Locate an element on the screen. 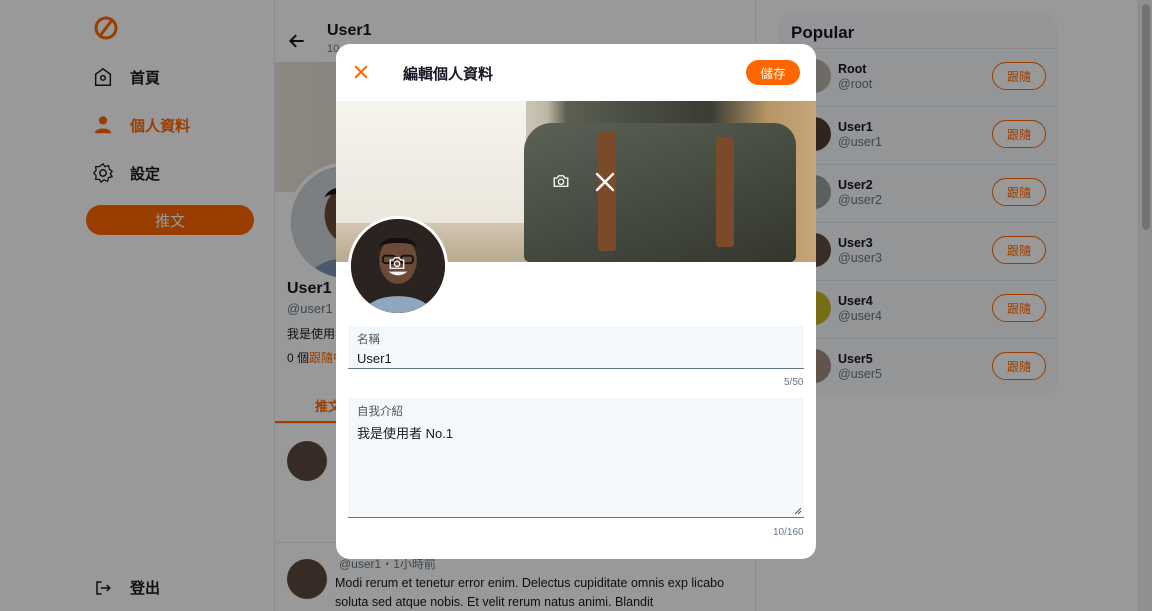 This screenshot has width=1152, height=611. name-field: 名稱 User1 is located at coordinates (576, 347).